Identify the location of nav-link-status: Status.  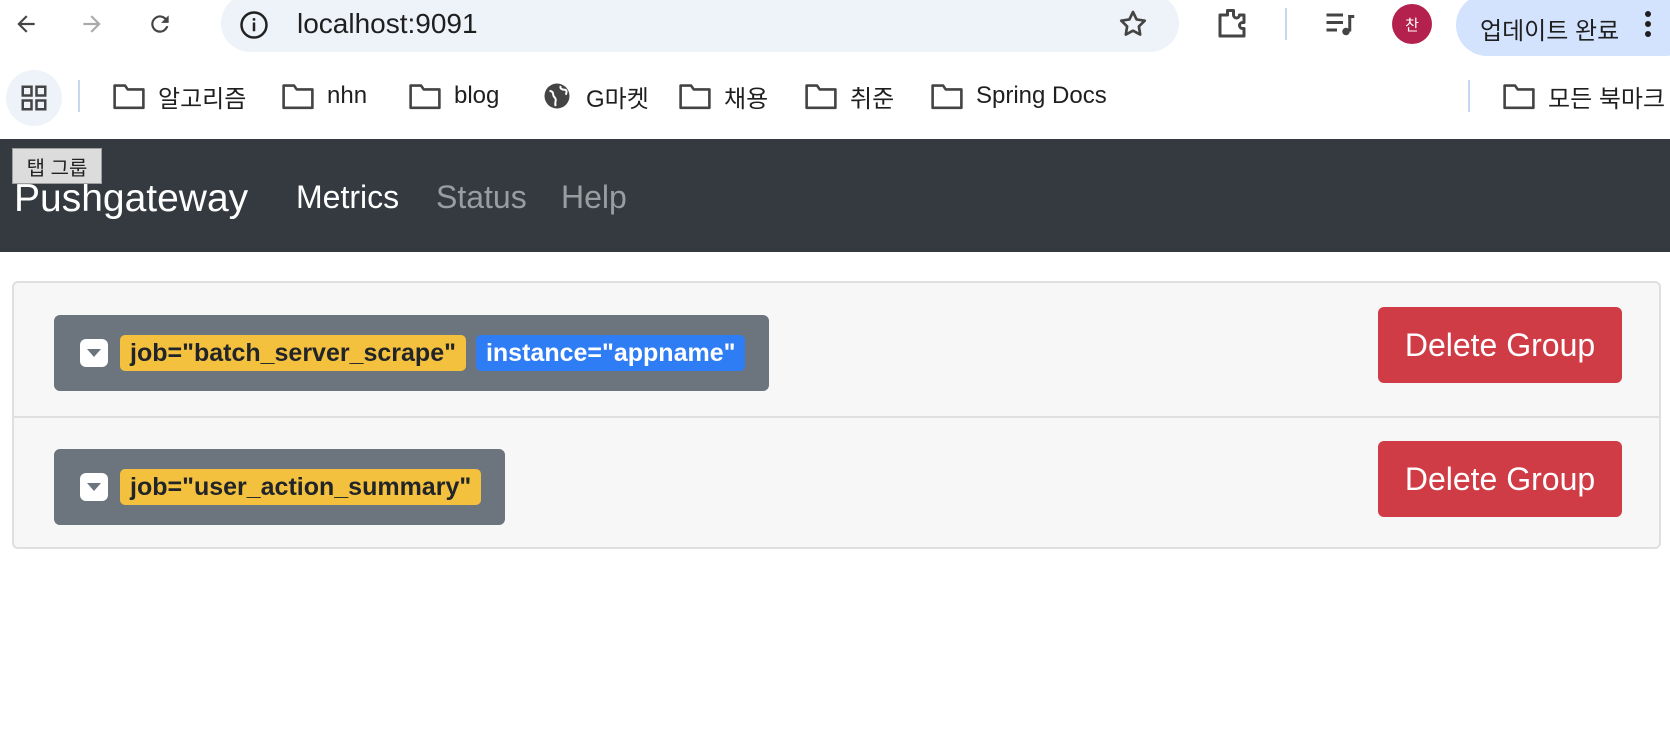
(481, 197).